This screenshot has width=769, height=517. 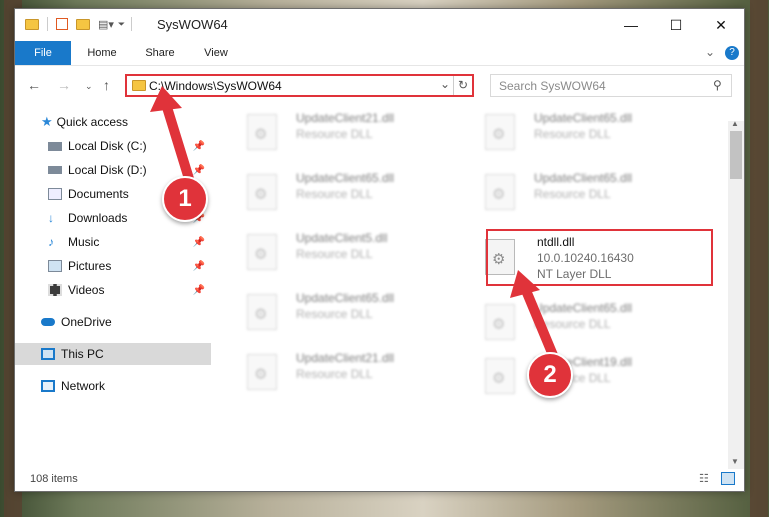 What do you see at coordinates (185, 199) in the screenshot?
I see `step-1-badge: 1` at bounding box center [185, 199].